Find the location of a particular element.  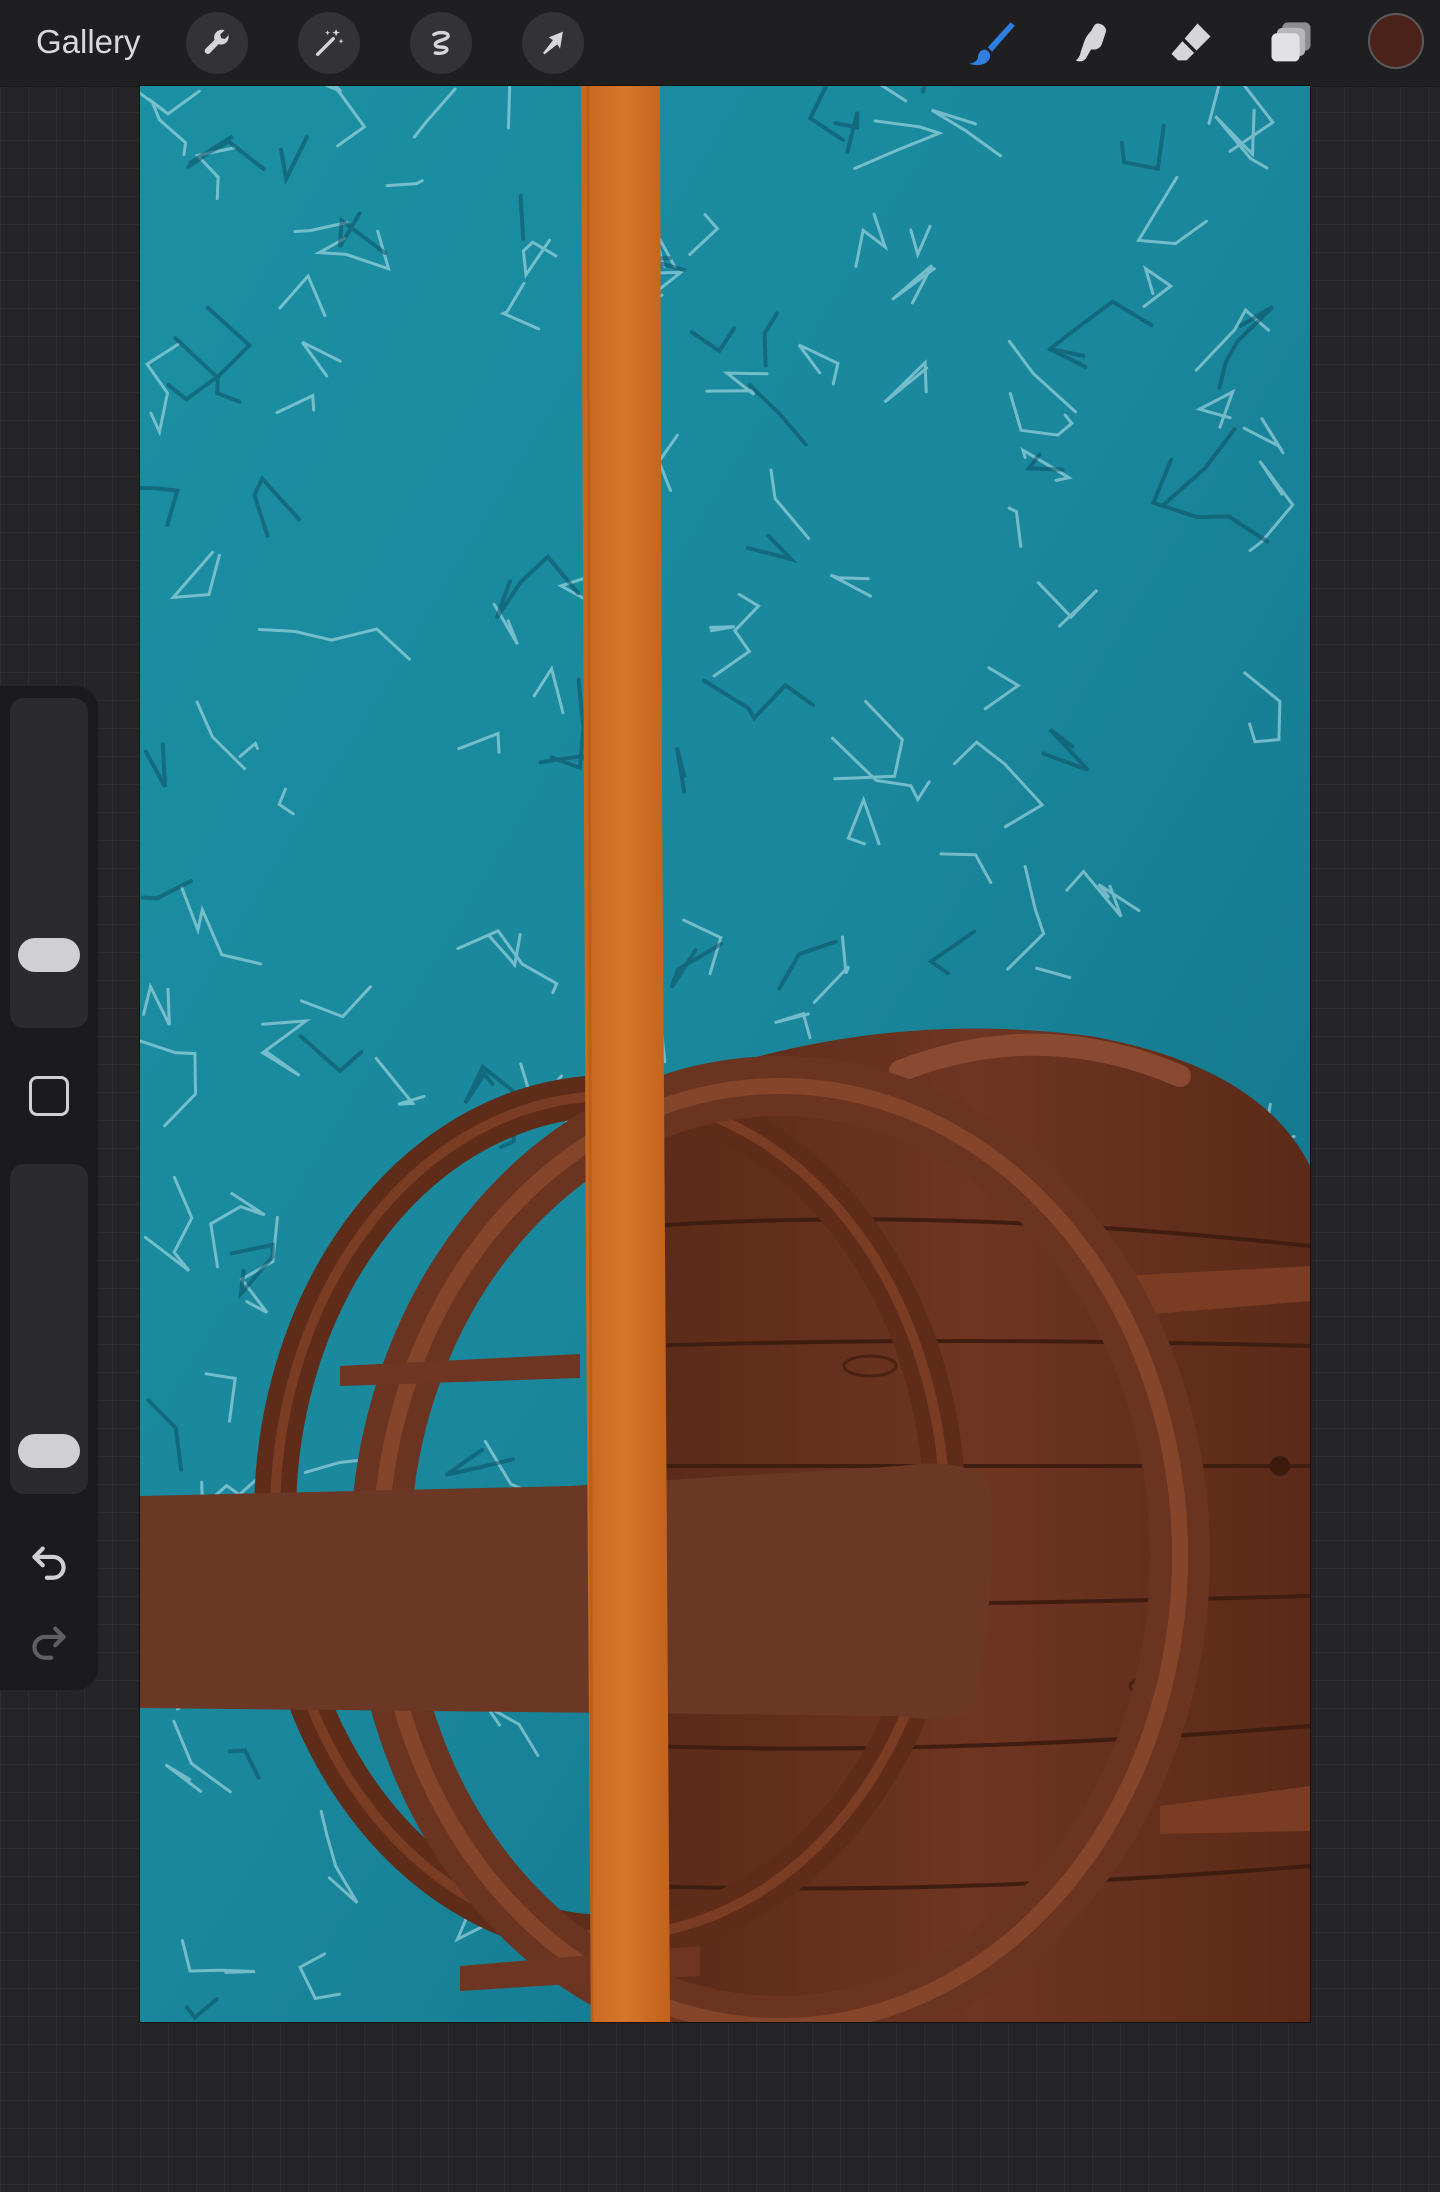

transform-button is located at coordinates (553, 43).